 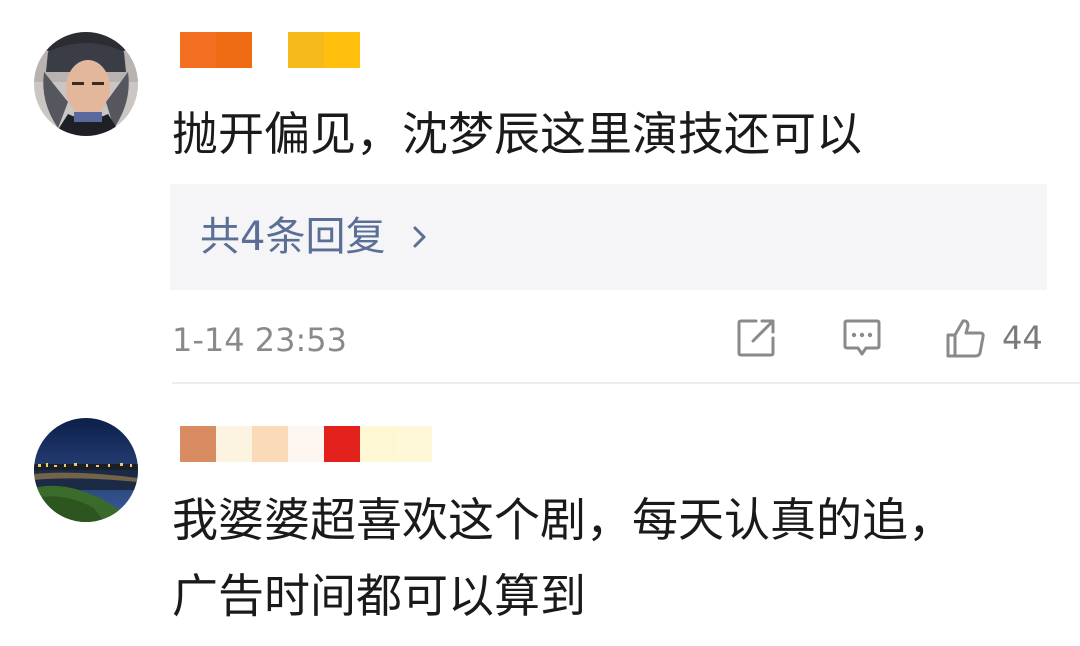 What do you see at coordinates (609, 341) in the screenshot?
I see `comment-meta: 1-14 23:53 44` at bounding box center [609, 341].